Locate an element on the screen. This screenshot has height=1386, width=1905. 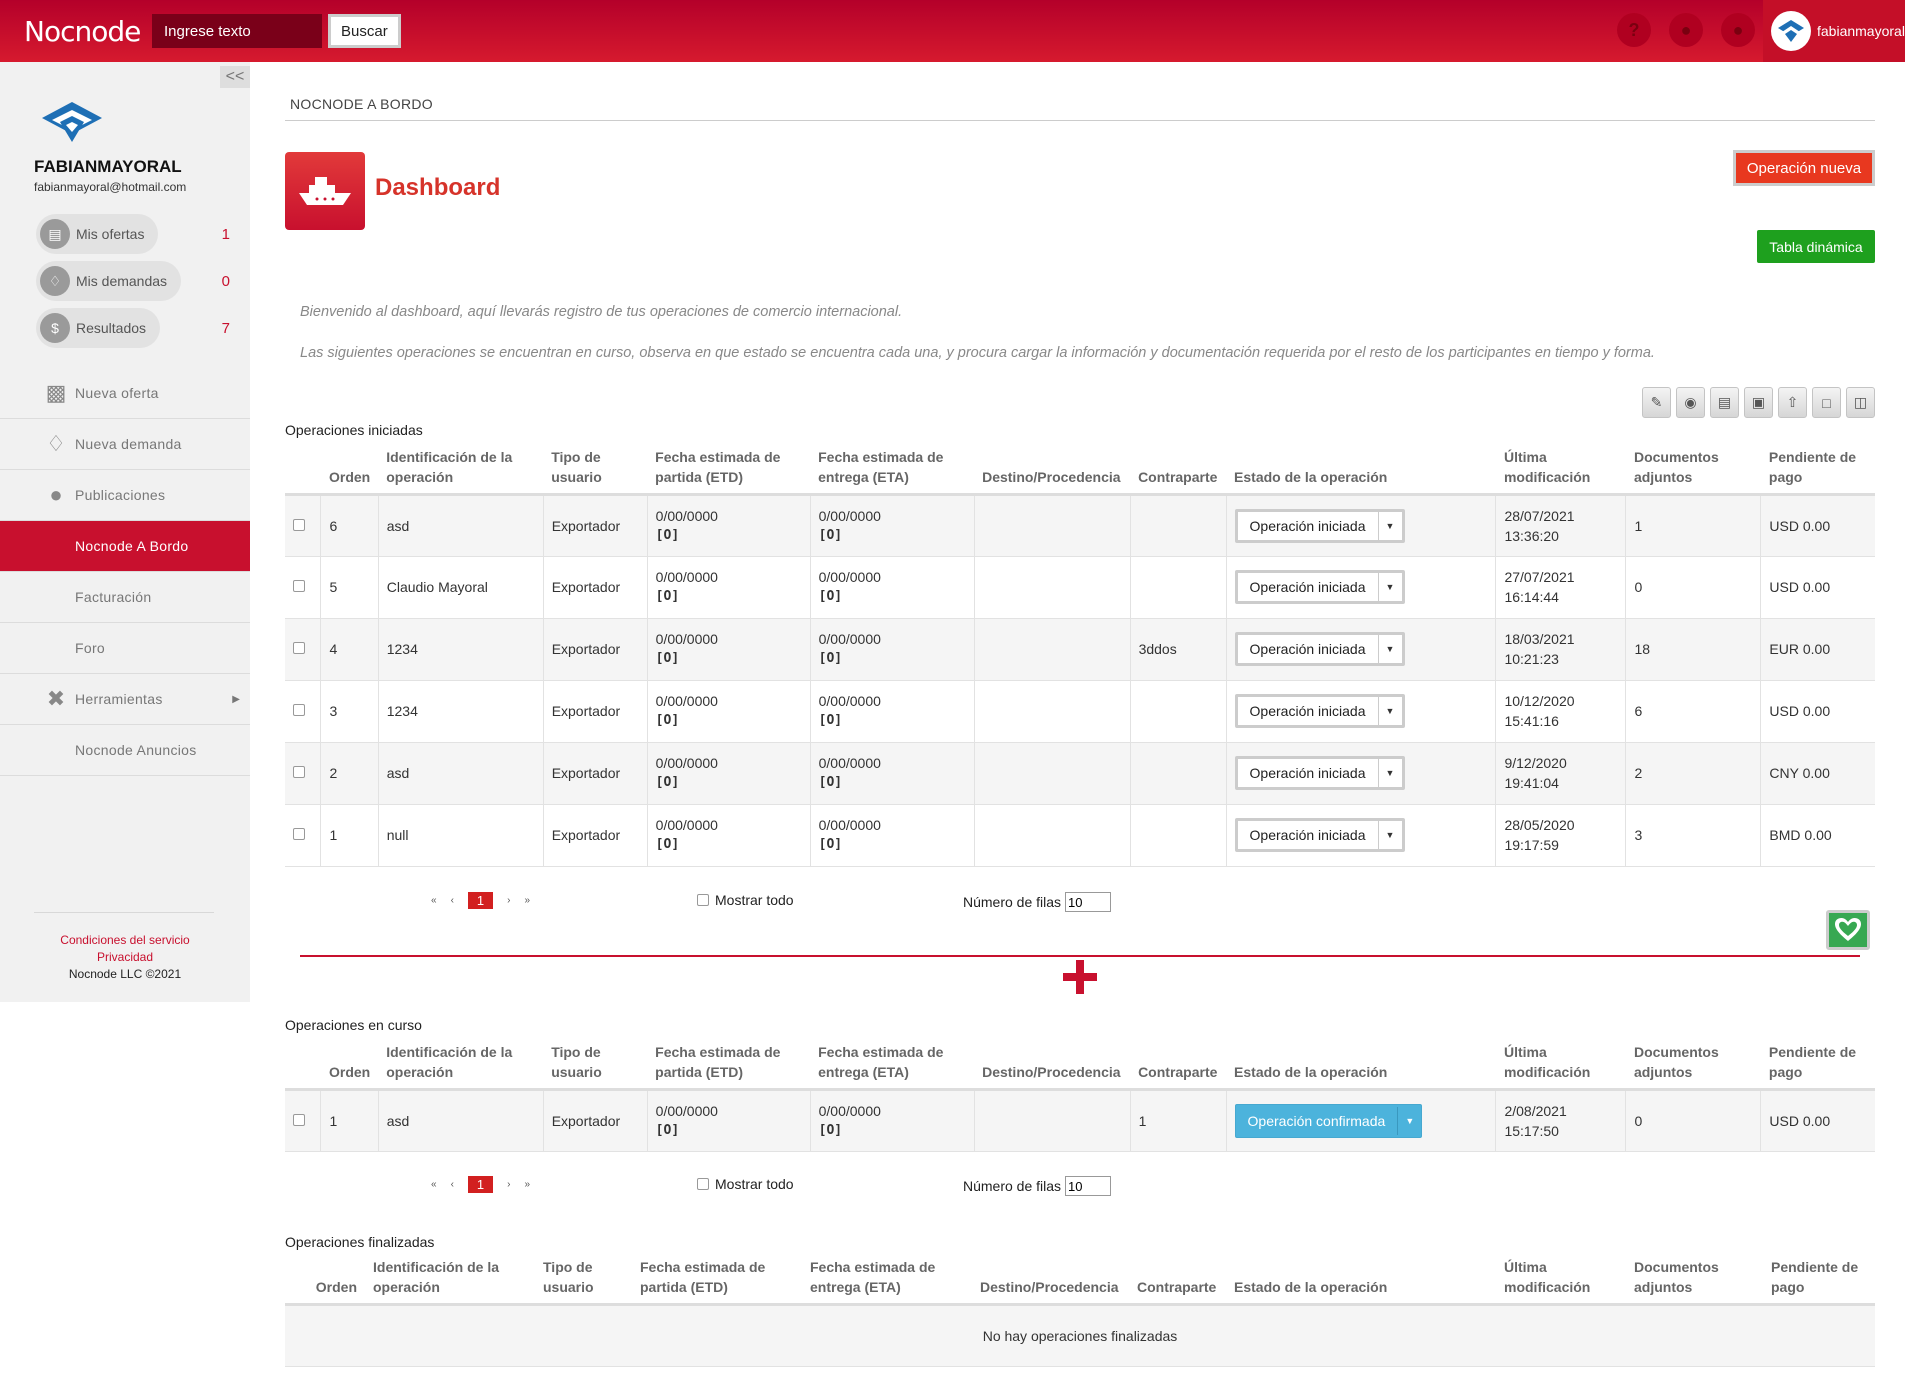
stat-pill: ♢ Mis demandas is located at coordinates (109, 281).